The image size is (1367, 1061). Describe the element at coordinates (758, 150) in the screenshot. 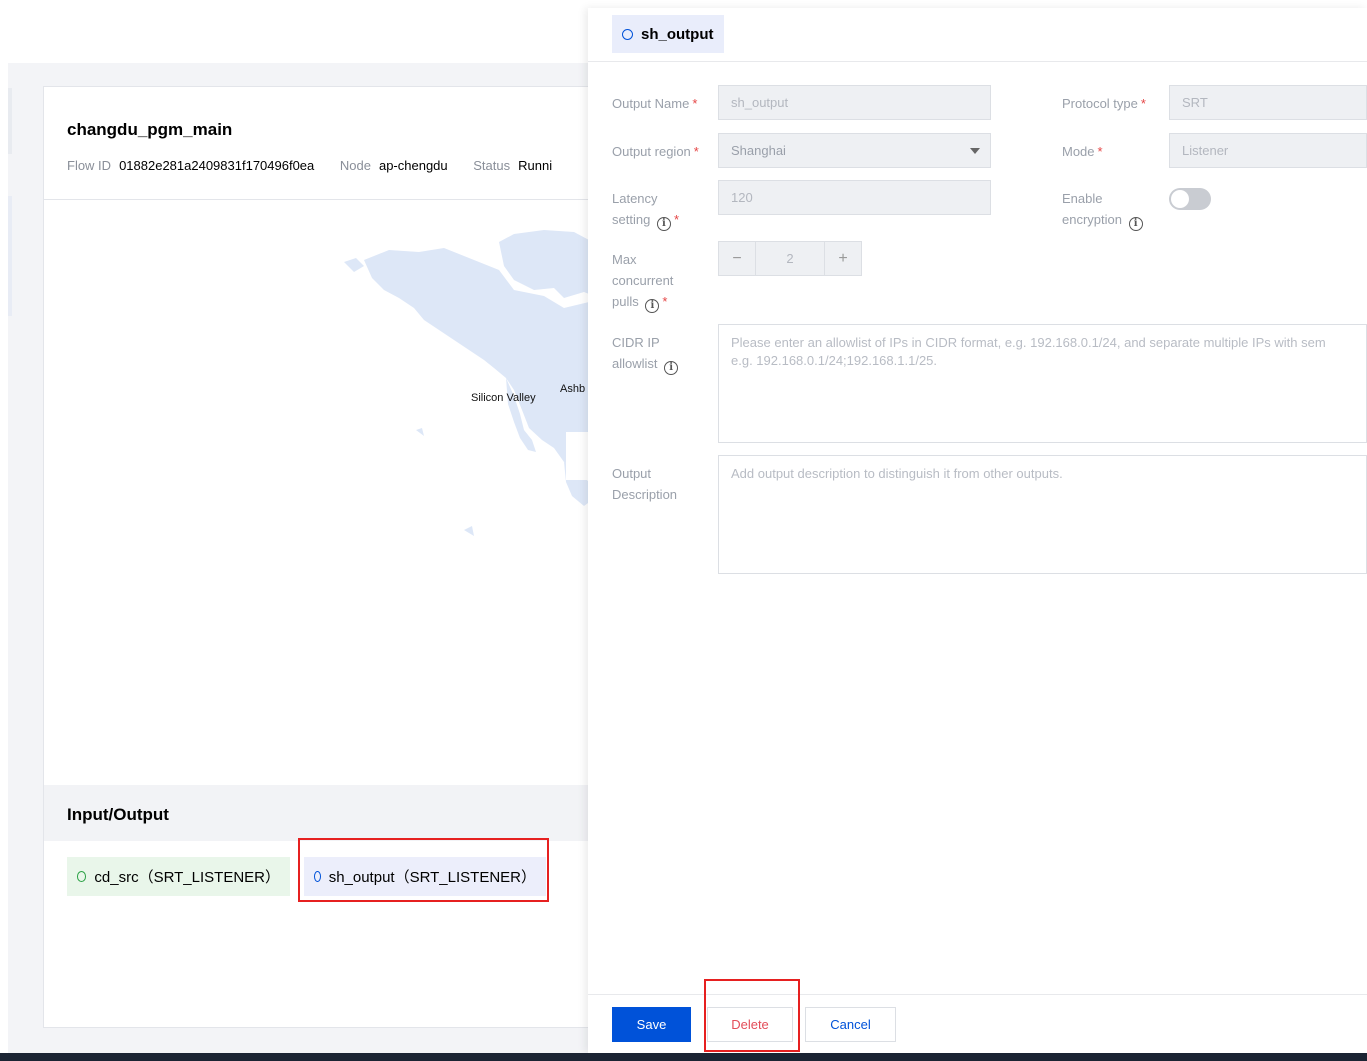

I see `output-region-value: Shanghai` at that location.